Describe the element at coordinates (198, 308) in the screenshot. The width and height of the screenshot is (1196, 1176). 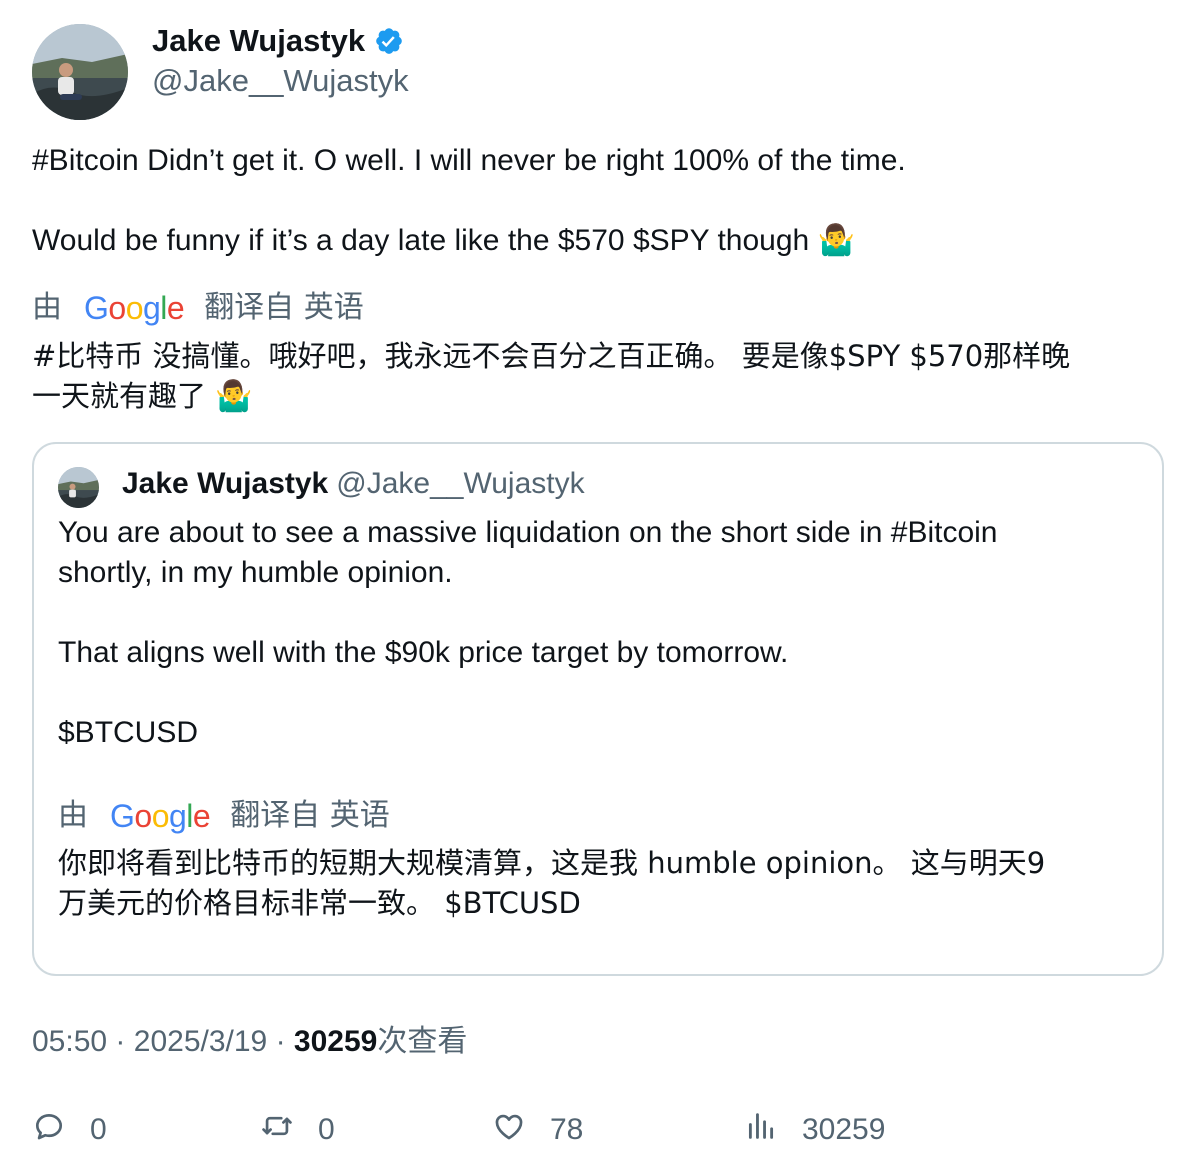
I see `translation-attribution: 由 Google 翻译自 英语` at that location.